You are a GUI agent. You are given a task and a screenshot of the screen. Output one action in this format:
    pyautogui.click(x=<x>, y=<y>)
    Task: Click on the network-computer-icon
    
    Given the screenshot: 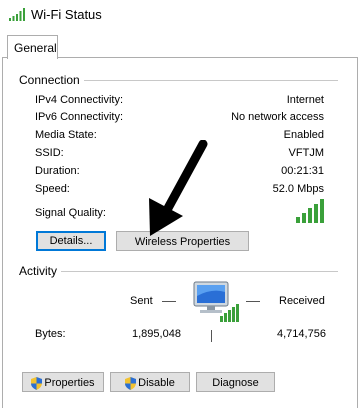 What is the action you would take?
    pyautogui.click(x=216, y=301)
    